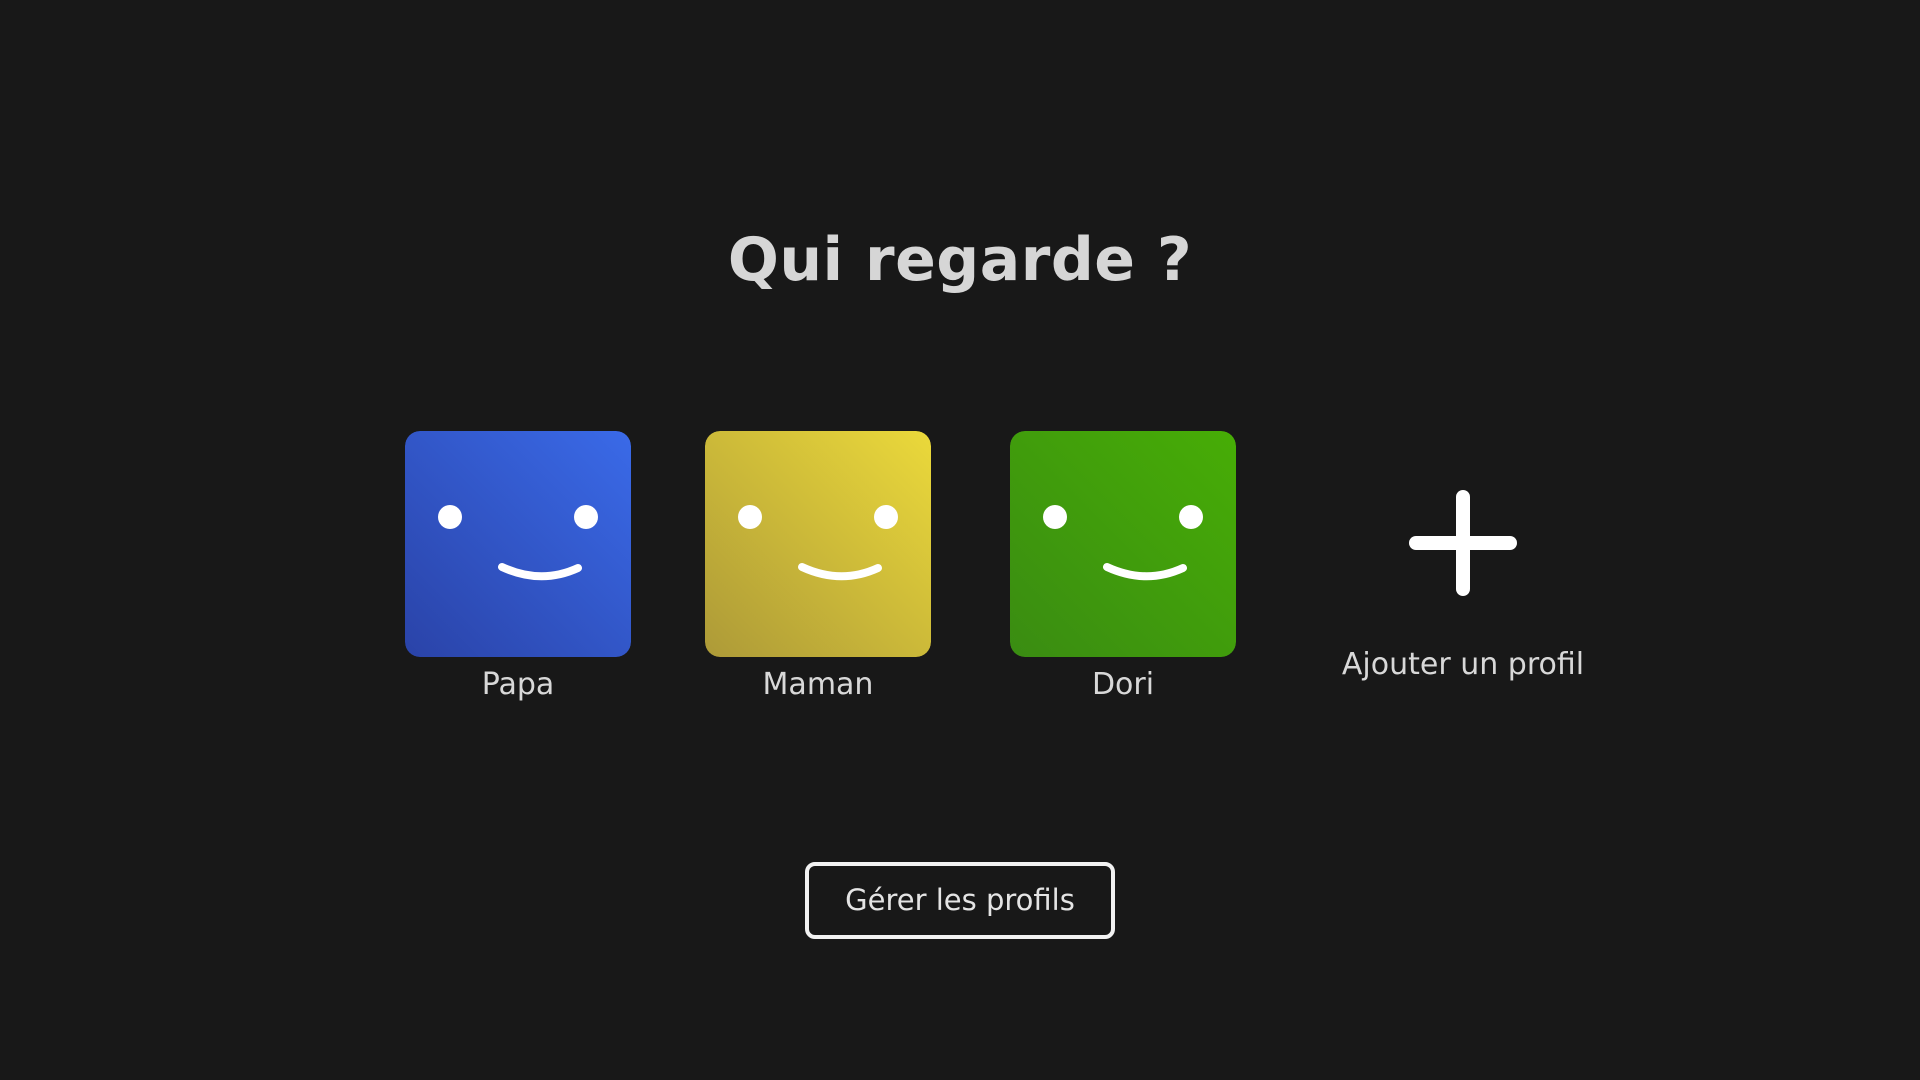  I want to click on profile-dori: Dori, so click(1123, 568).